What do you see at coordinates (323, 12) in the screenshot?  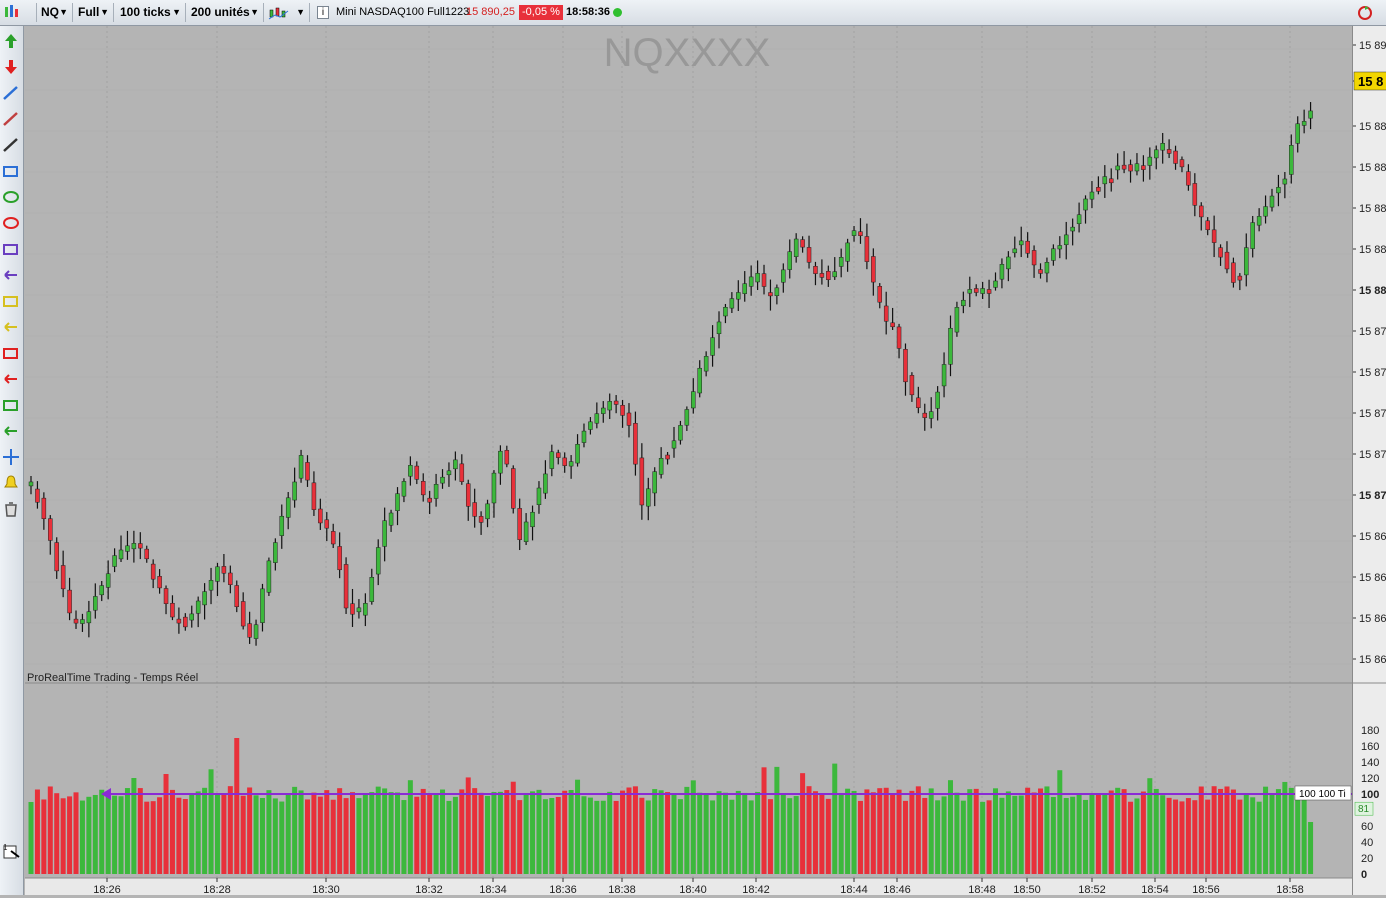 I see `info-icon: i` at bounding box center [323, 12].